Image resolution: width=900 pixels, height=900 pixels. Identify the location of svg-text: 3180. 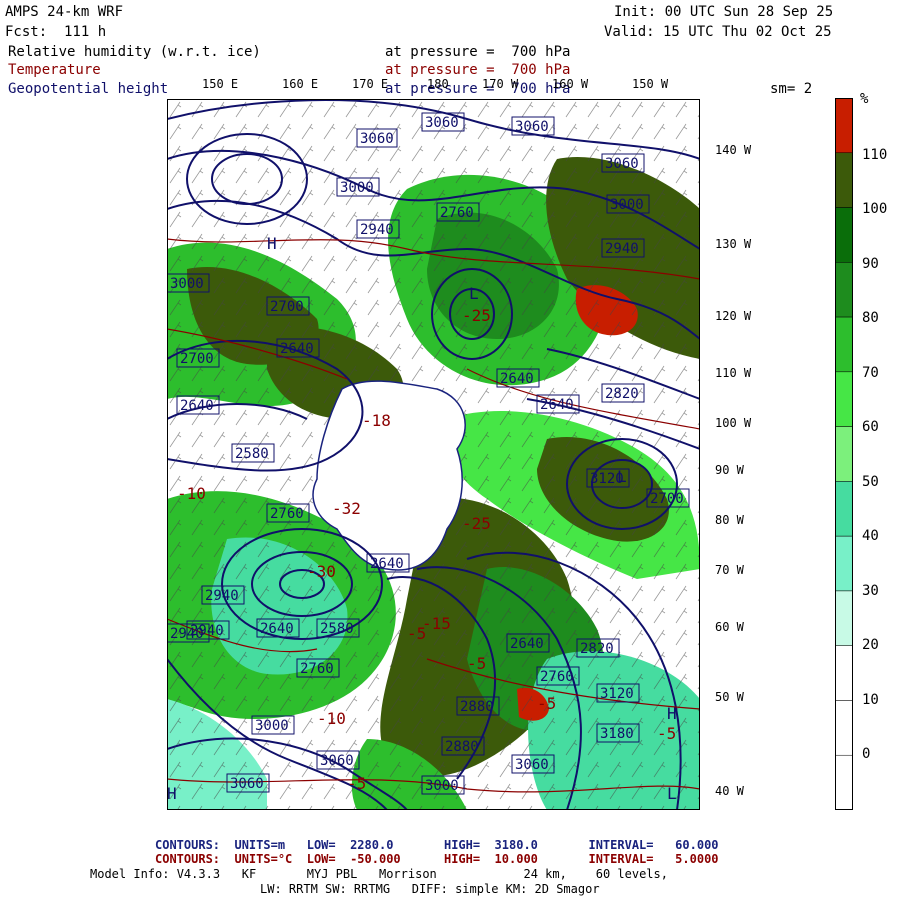
(617, 734).